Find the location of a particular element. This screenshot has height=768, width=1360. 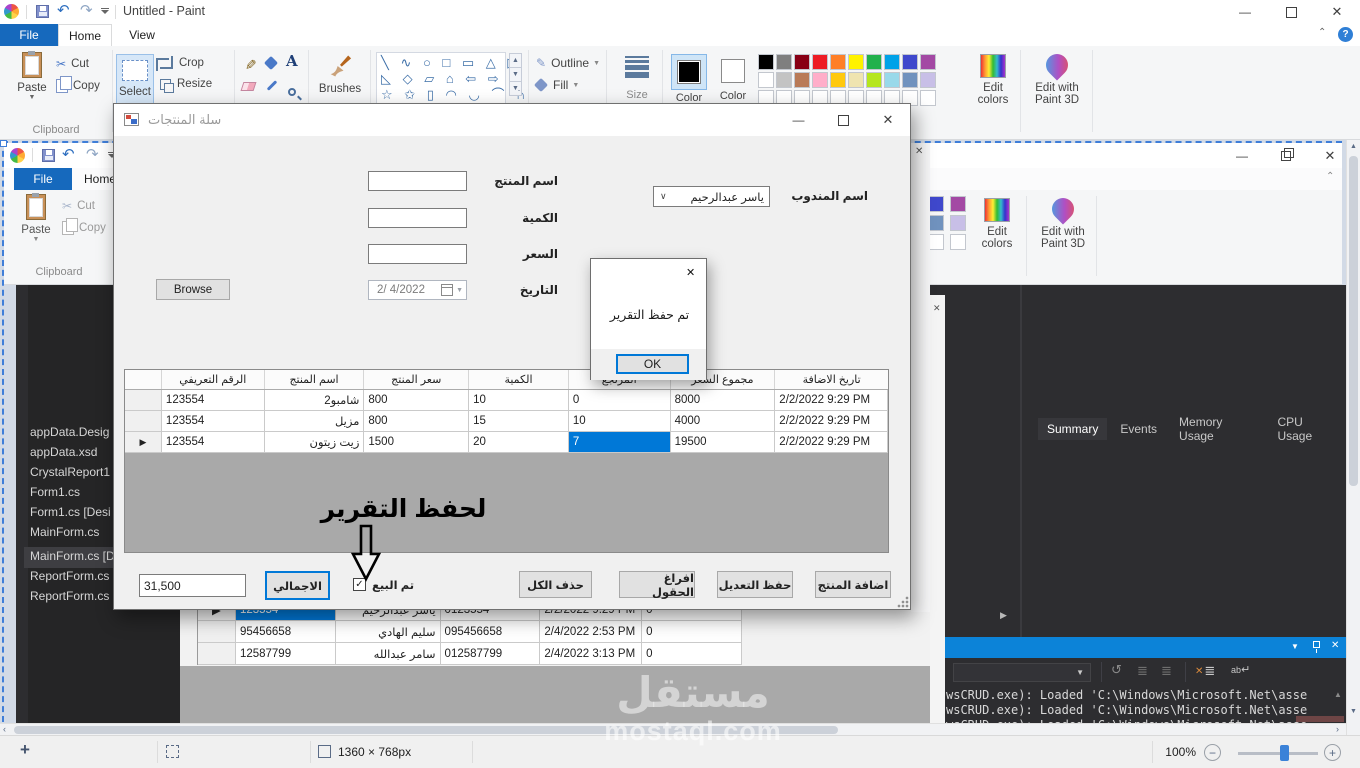

shapes-scroll-up-icon: ▲ is located at coordinates (515, 60).